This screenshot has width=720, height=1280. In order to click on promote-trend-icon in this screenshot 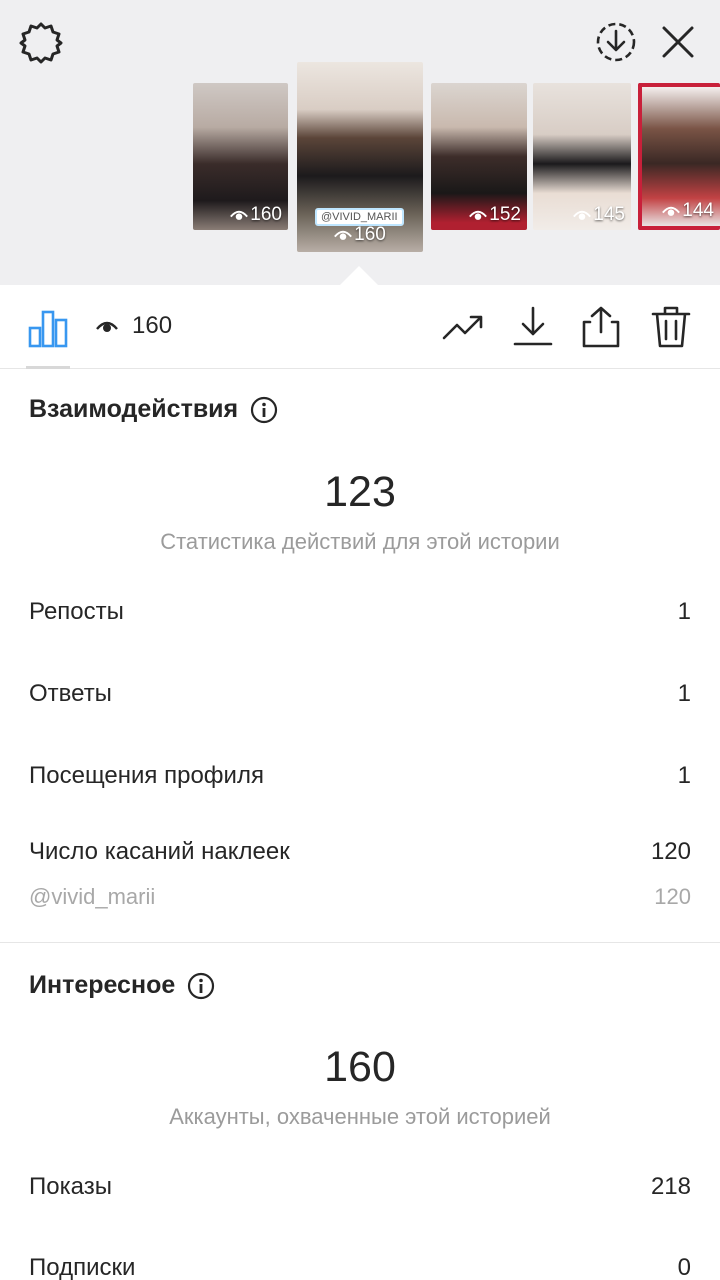, I will do `click(463, 327)`.